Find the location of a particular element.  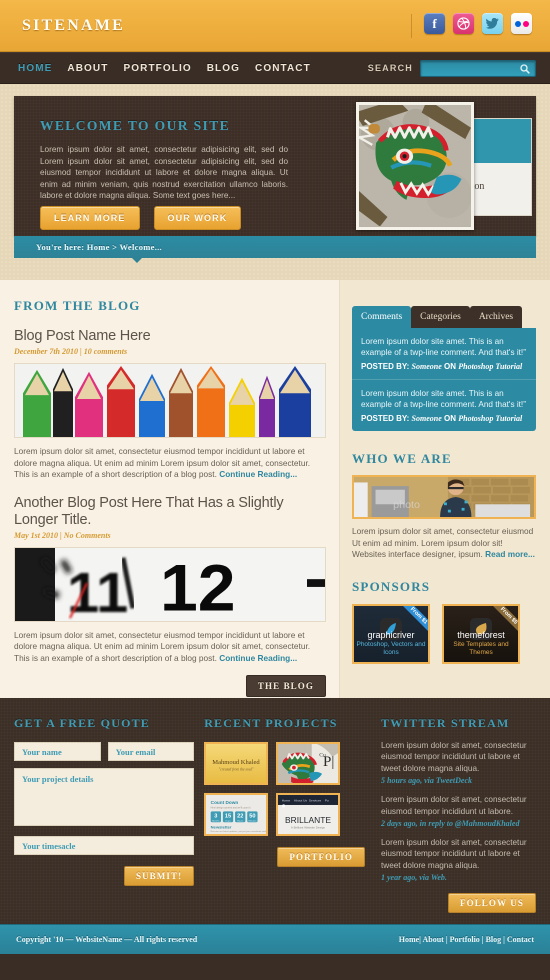

blog-post-thumbnail is located at coordinates (170, 400).